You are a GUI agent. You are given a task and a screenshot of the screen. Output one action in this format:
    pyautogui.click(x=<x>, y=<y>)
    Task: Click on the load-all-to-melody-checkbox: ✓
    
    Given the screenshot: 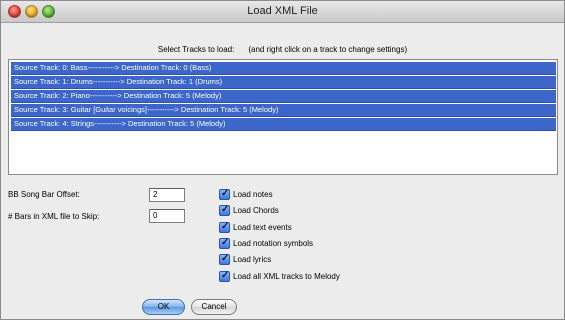 What is the action you would take?
    pyautogui.click(x=224, y=276)
    